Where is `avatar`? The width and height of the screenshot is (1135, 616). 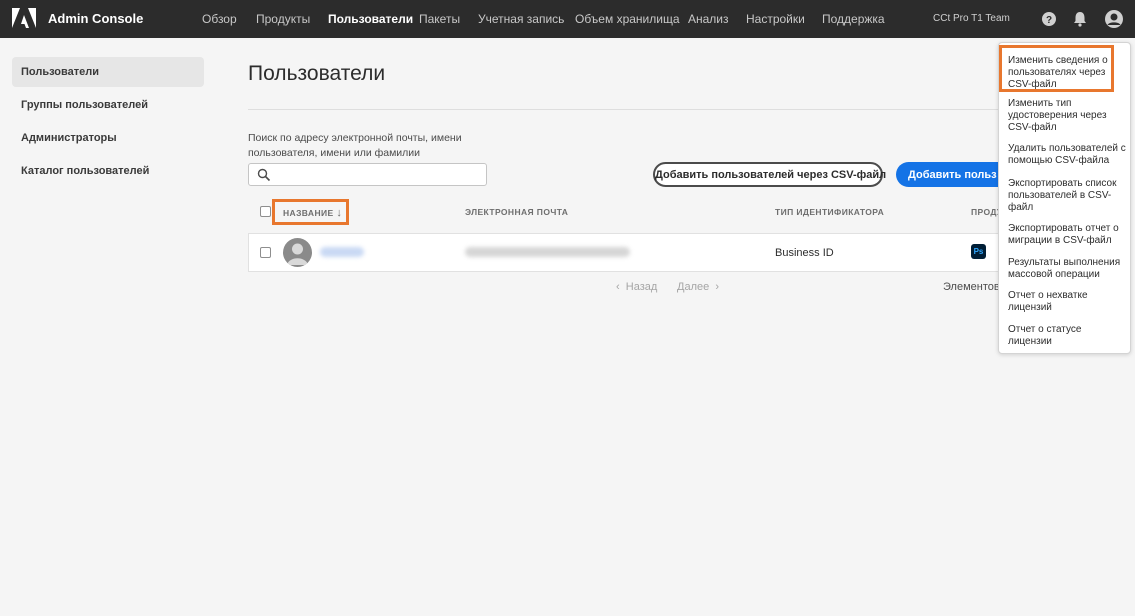
avatar is located at coordinates (297, 252).